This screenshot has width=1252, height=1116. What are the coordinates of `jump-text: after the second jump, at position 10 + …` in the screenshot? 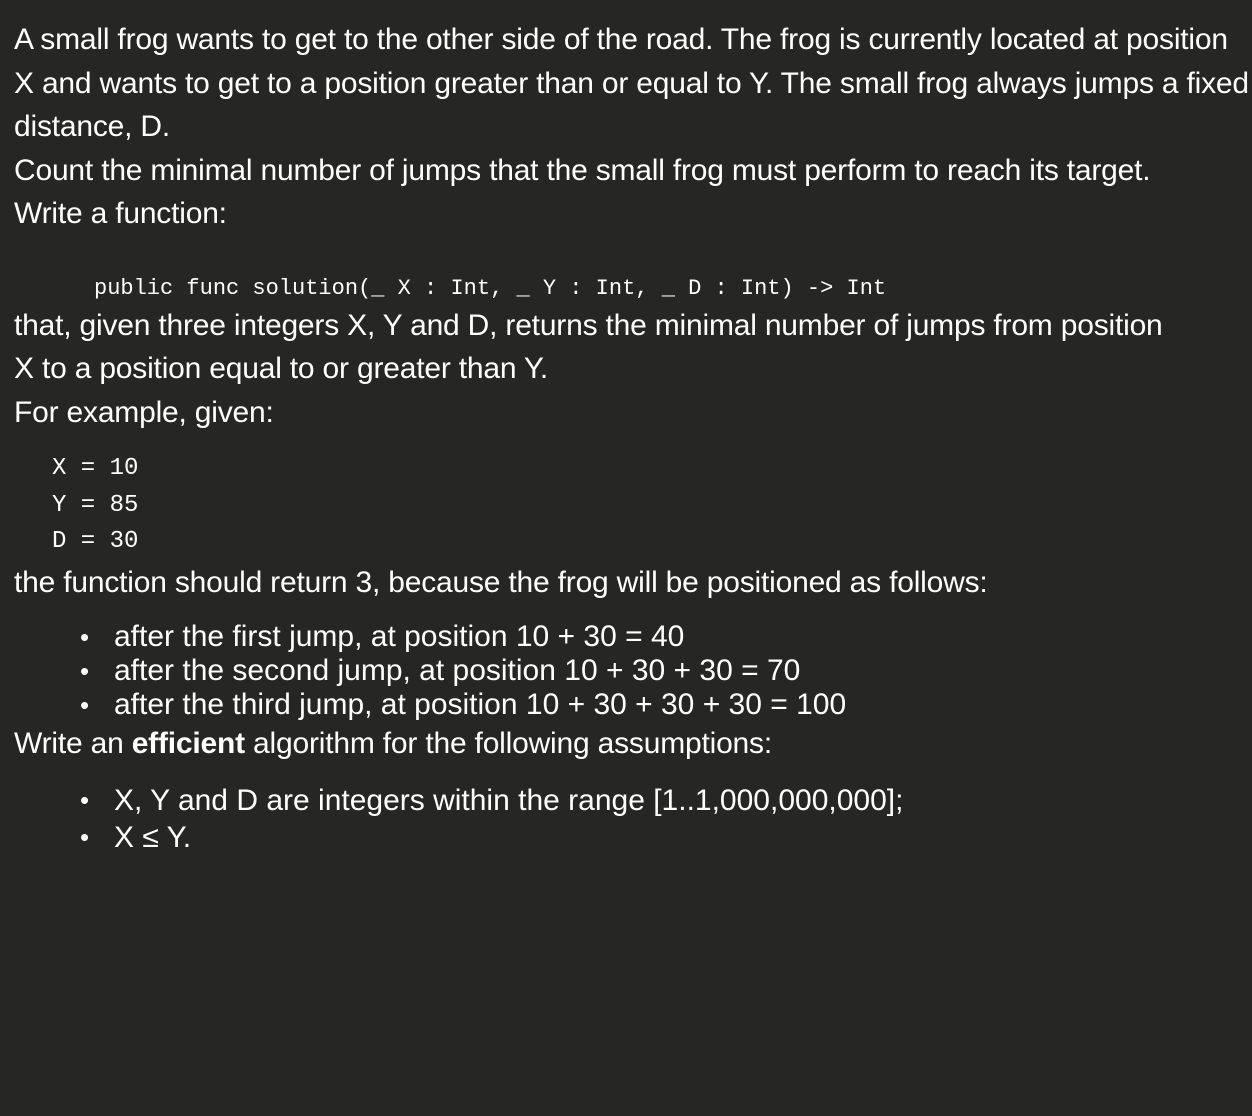 It's located at (457, 670).